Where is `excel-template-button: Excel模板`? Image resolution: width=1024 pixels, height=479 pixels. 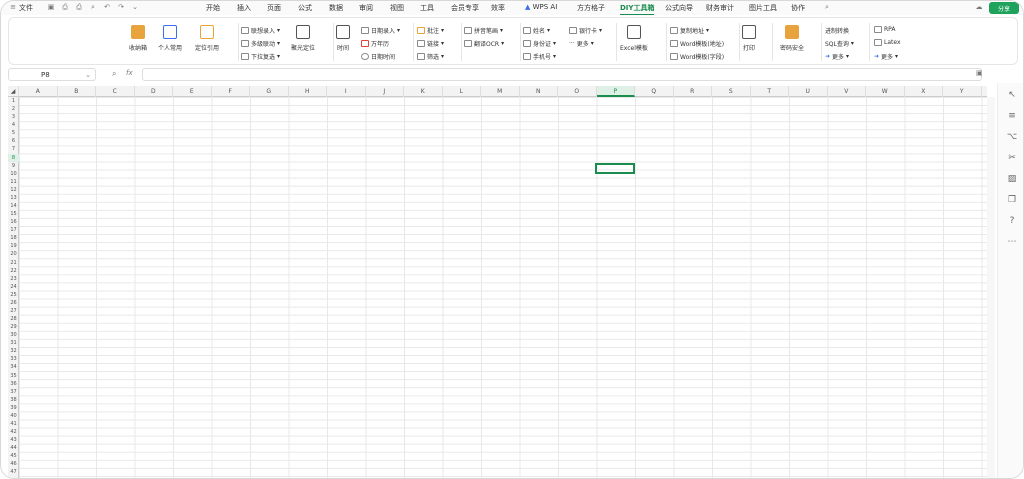 excel-template-button: Excel模板 is located at coordinates (634, 38).